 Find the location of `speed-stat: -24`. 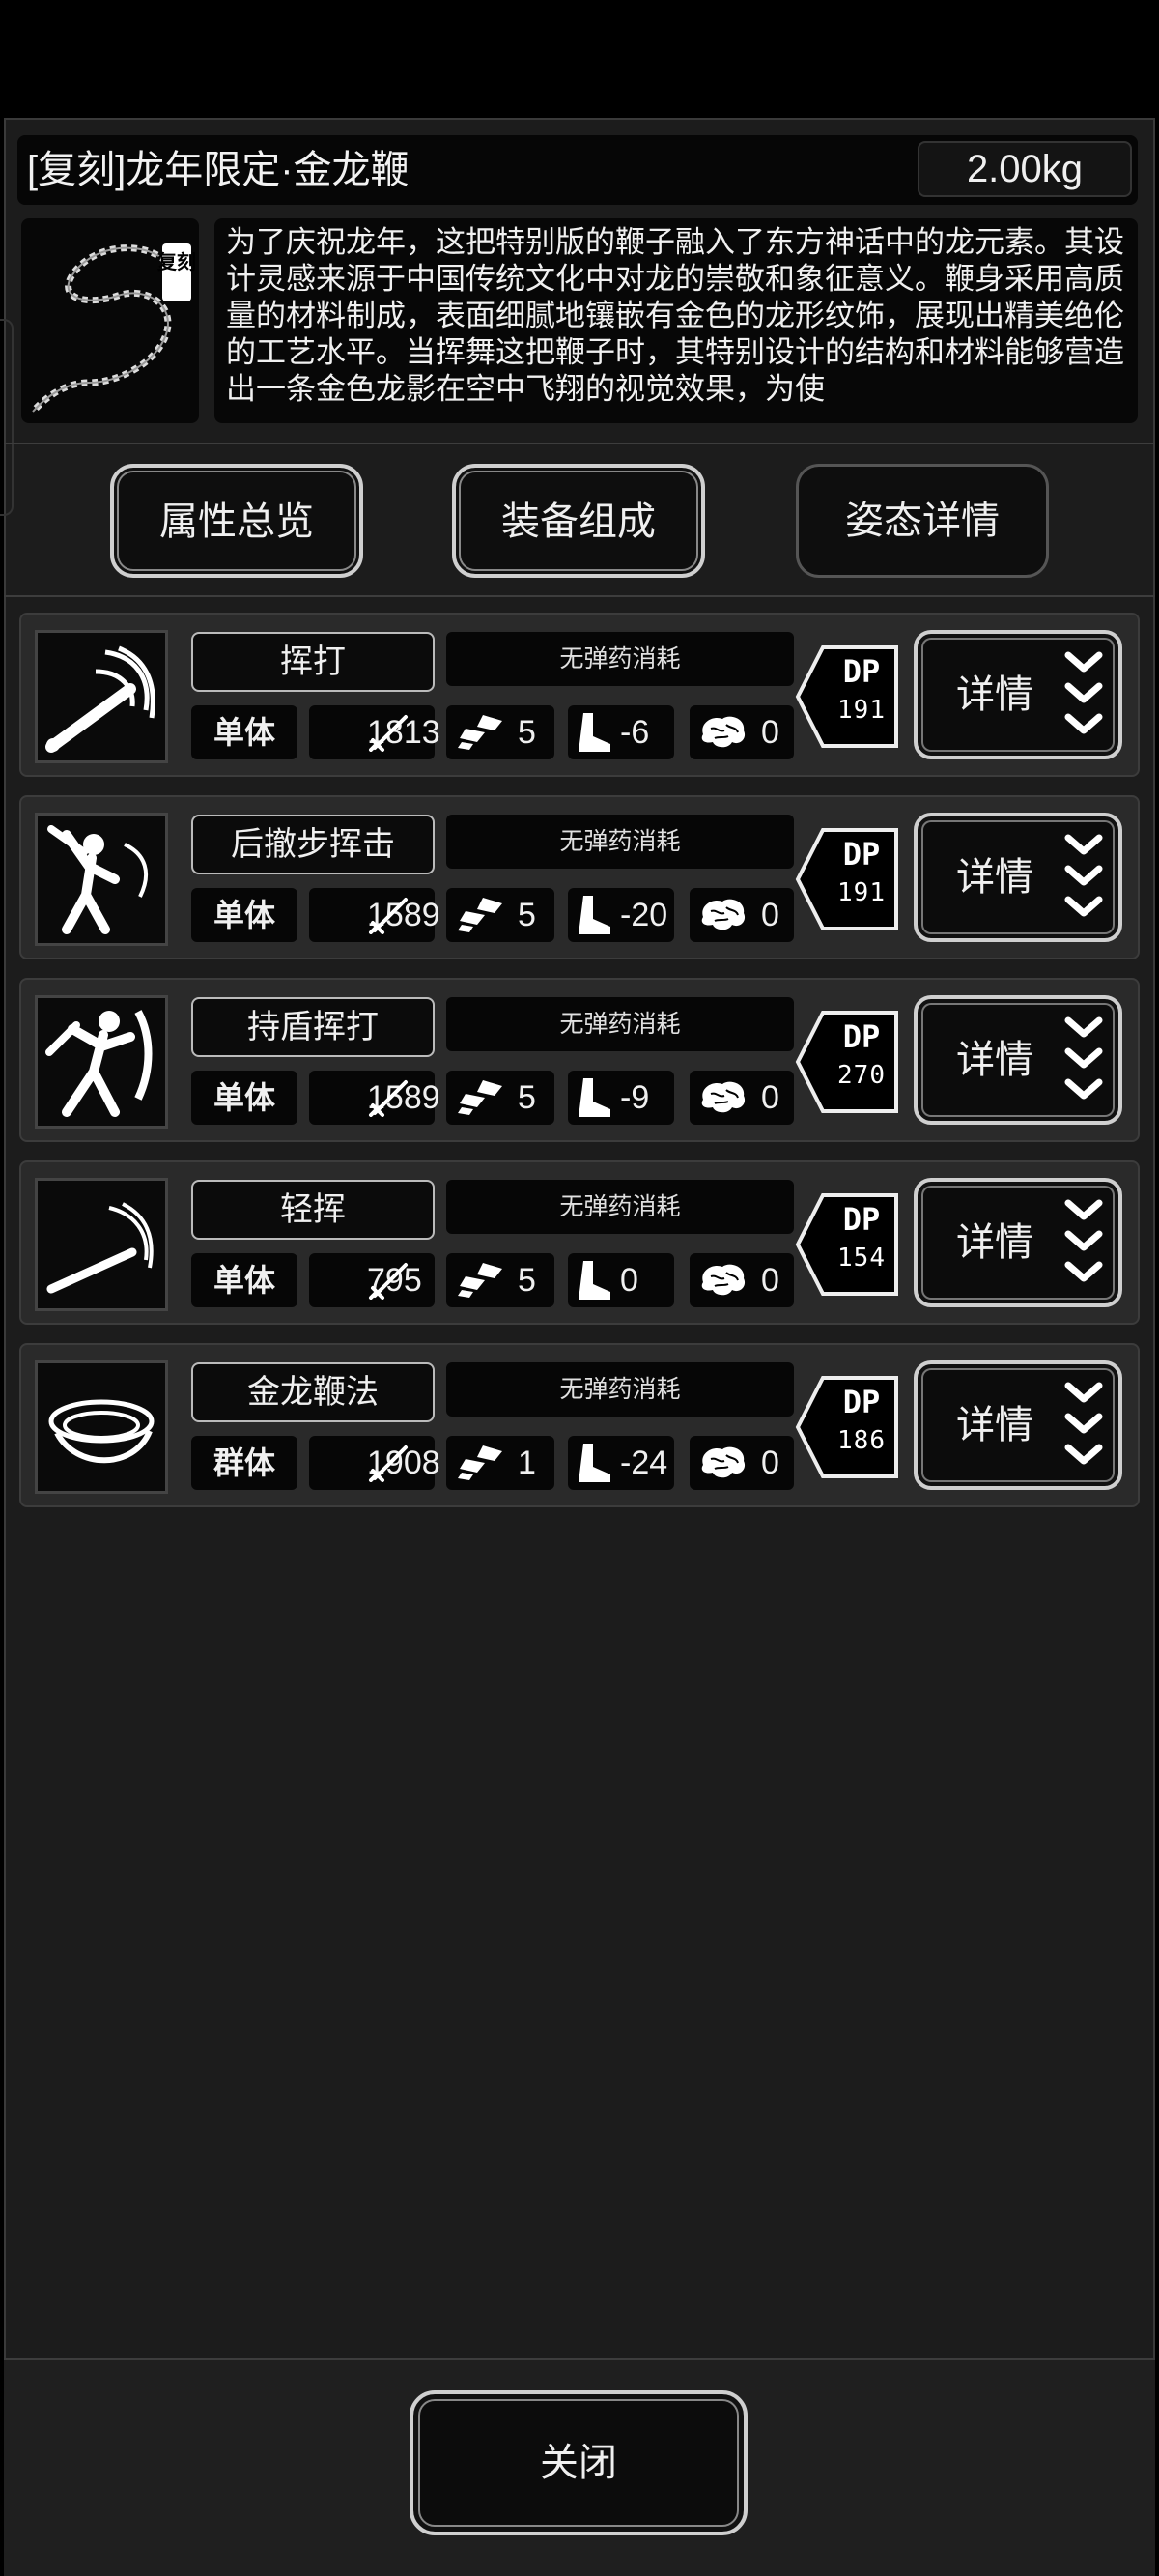

speed-stat: -24 is located at coordinates (621, 1463).